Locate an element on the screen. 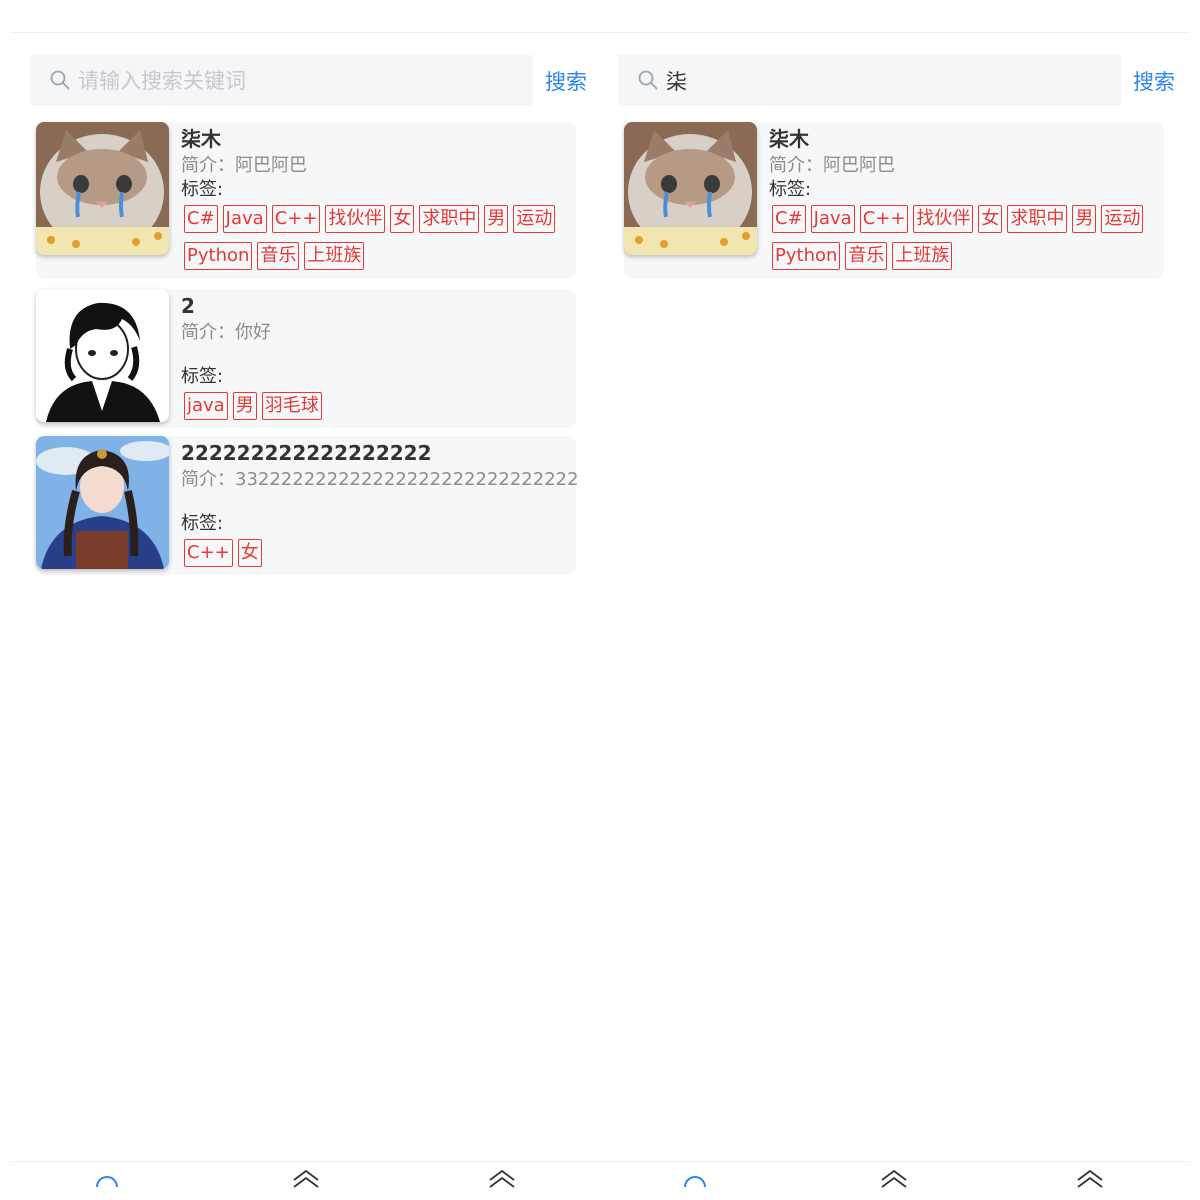 The image size is (1200, 1200). user-info: 2 简介：你好 标签: java 男 羽毛球 is located at coordinates (376, 359).